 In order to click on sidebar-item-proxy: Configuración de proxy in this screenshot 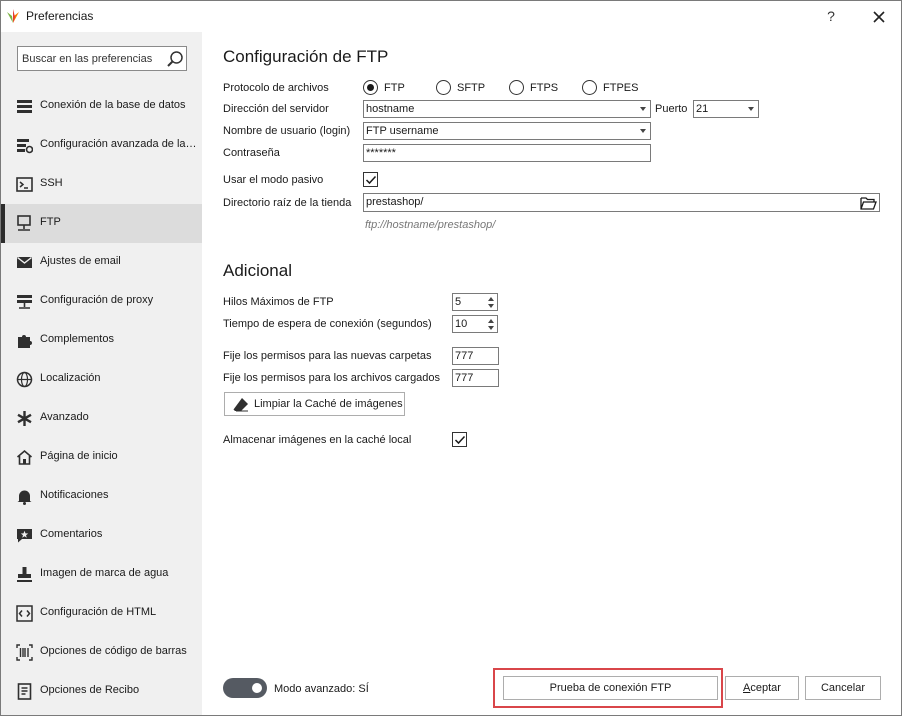, I will do `click(101, 301)`.